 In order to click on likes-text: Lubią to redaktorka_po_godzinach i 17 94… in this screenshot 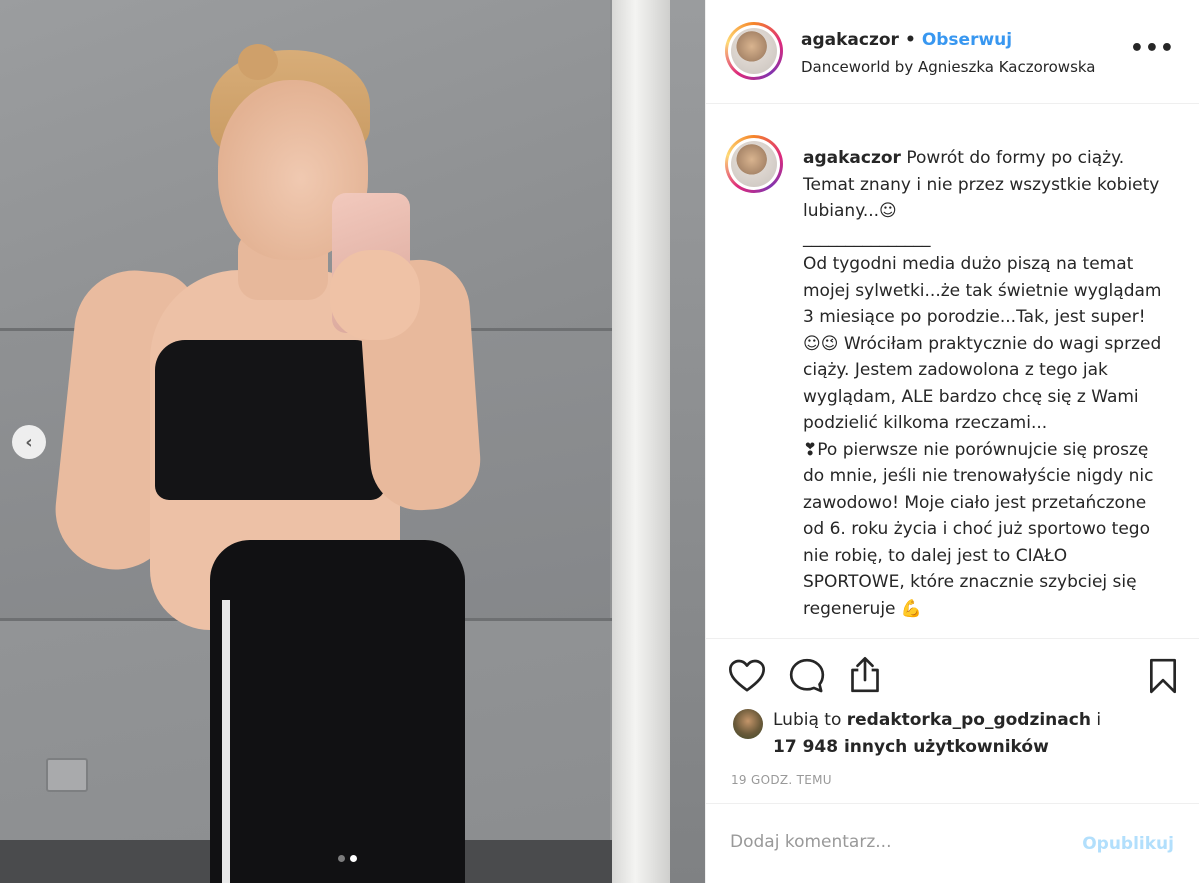, I will do `click(937, 734)`.